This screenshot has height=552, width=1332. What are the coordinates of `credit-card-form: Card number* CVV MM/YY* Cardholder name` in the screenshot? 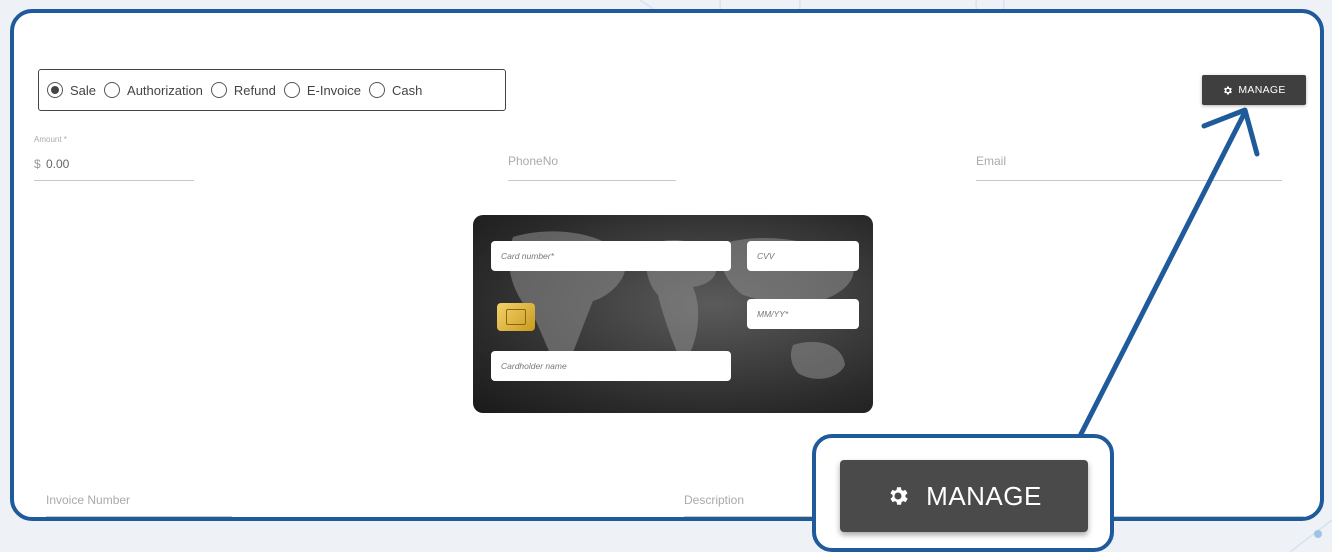 It's located at (673, 314).